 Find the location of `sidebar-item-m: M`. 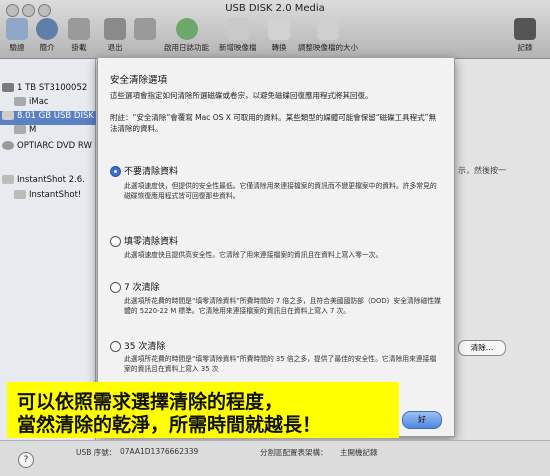

sidebar-item-m: M is located at coordinates (25, 132).